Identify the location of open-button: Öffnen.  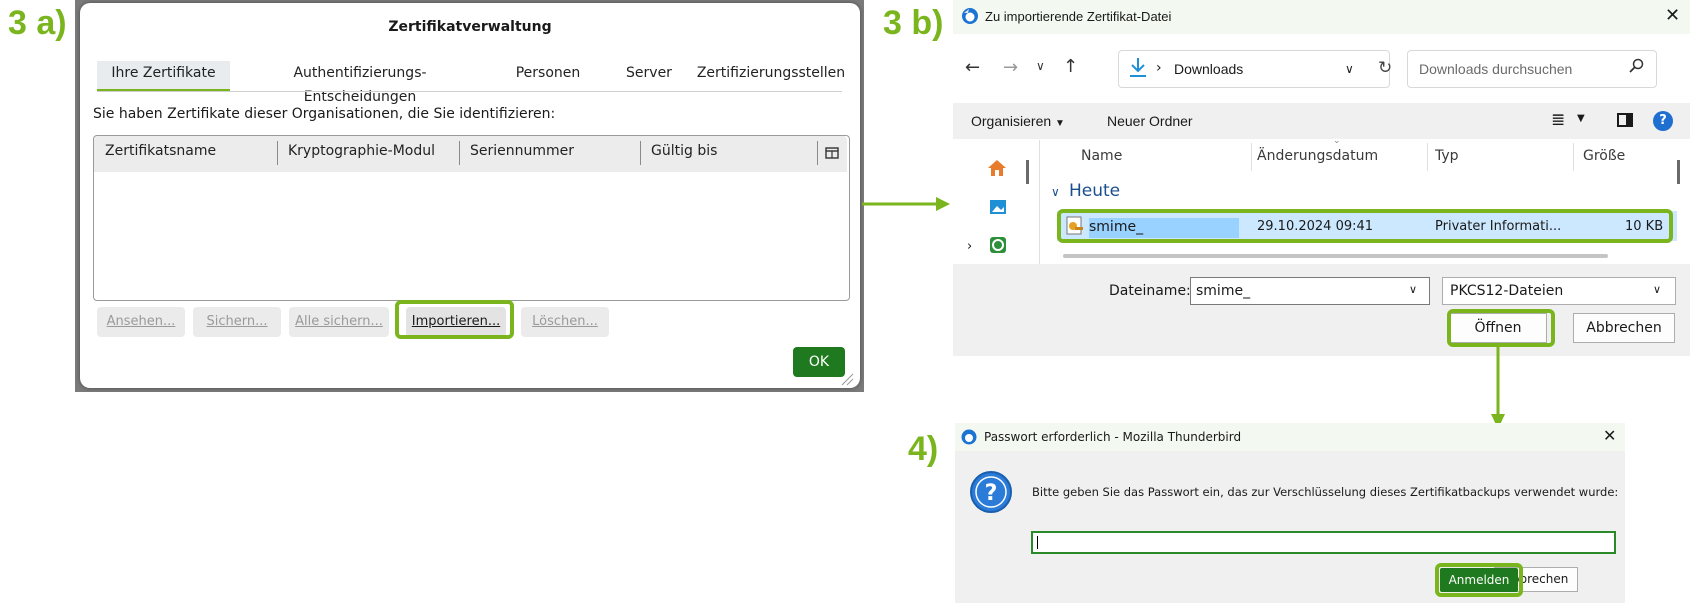
(1498, 328).